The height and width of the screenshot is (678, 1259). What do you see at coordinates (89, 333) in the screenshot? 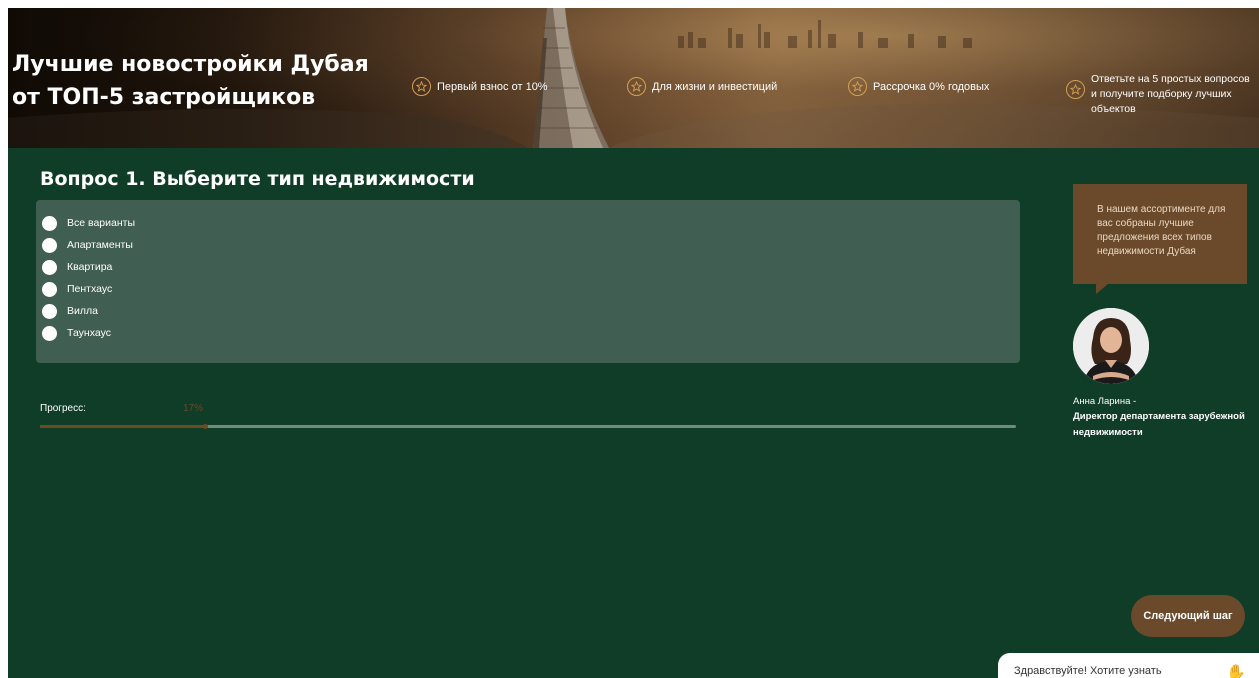
I see `option-label: Таунхаус` at bounding box center [89, 333].